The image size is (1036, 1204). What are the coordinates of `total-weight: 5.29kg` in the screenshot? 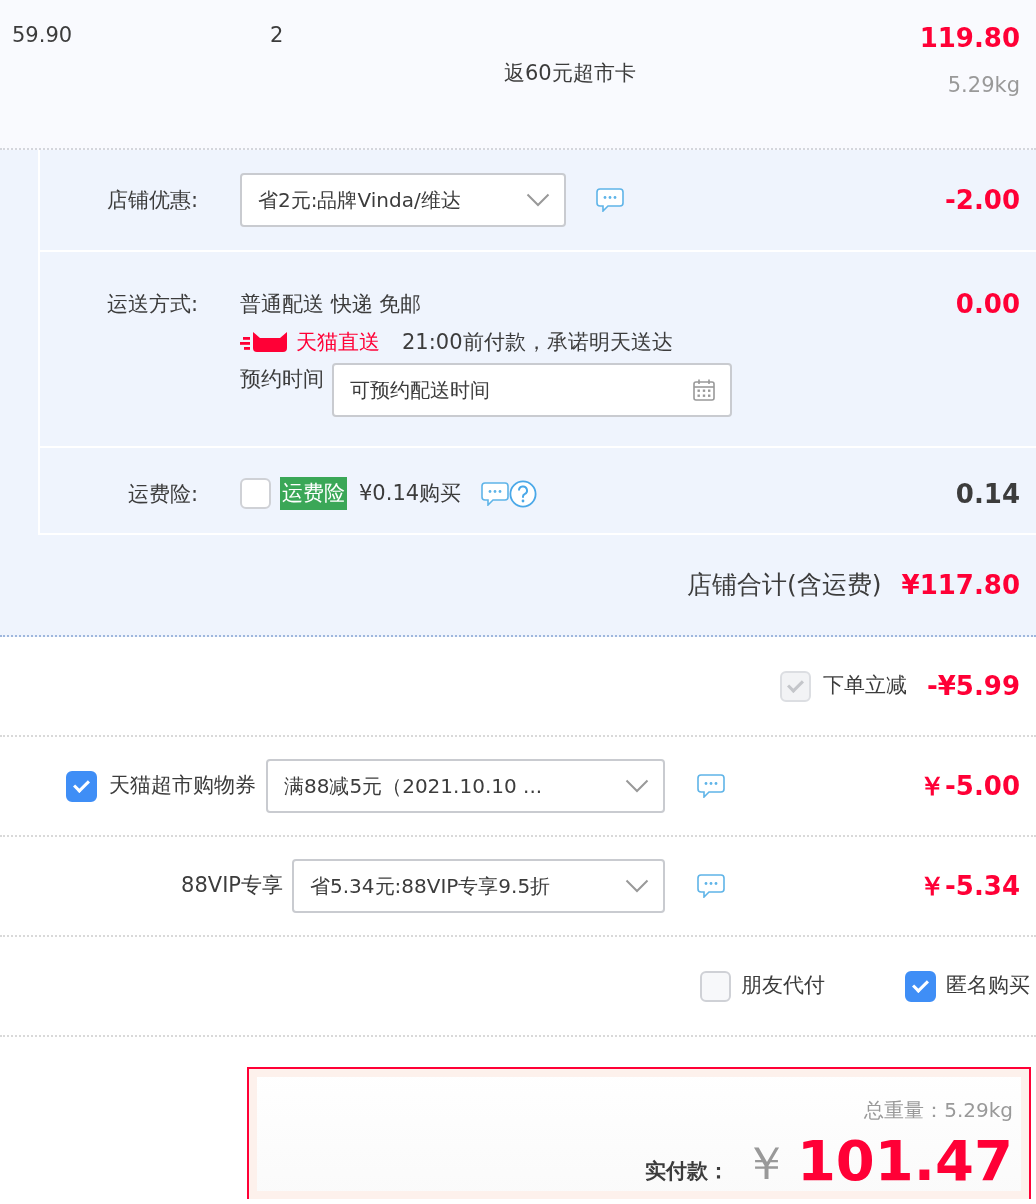 It's located at (978, 1110).